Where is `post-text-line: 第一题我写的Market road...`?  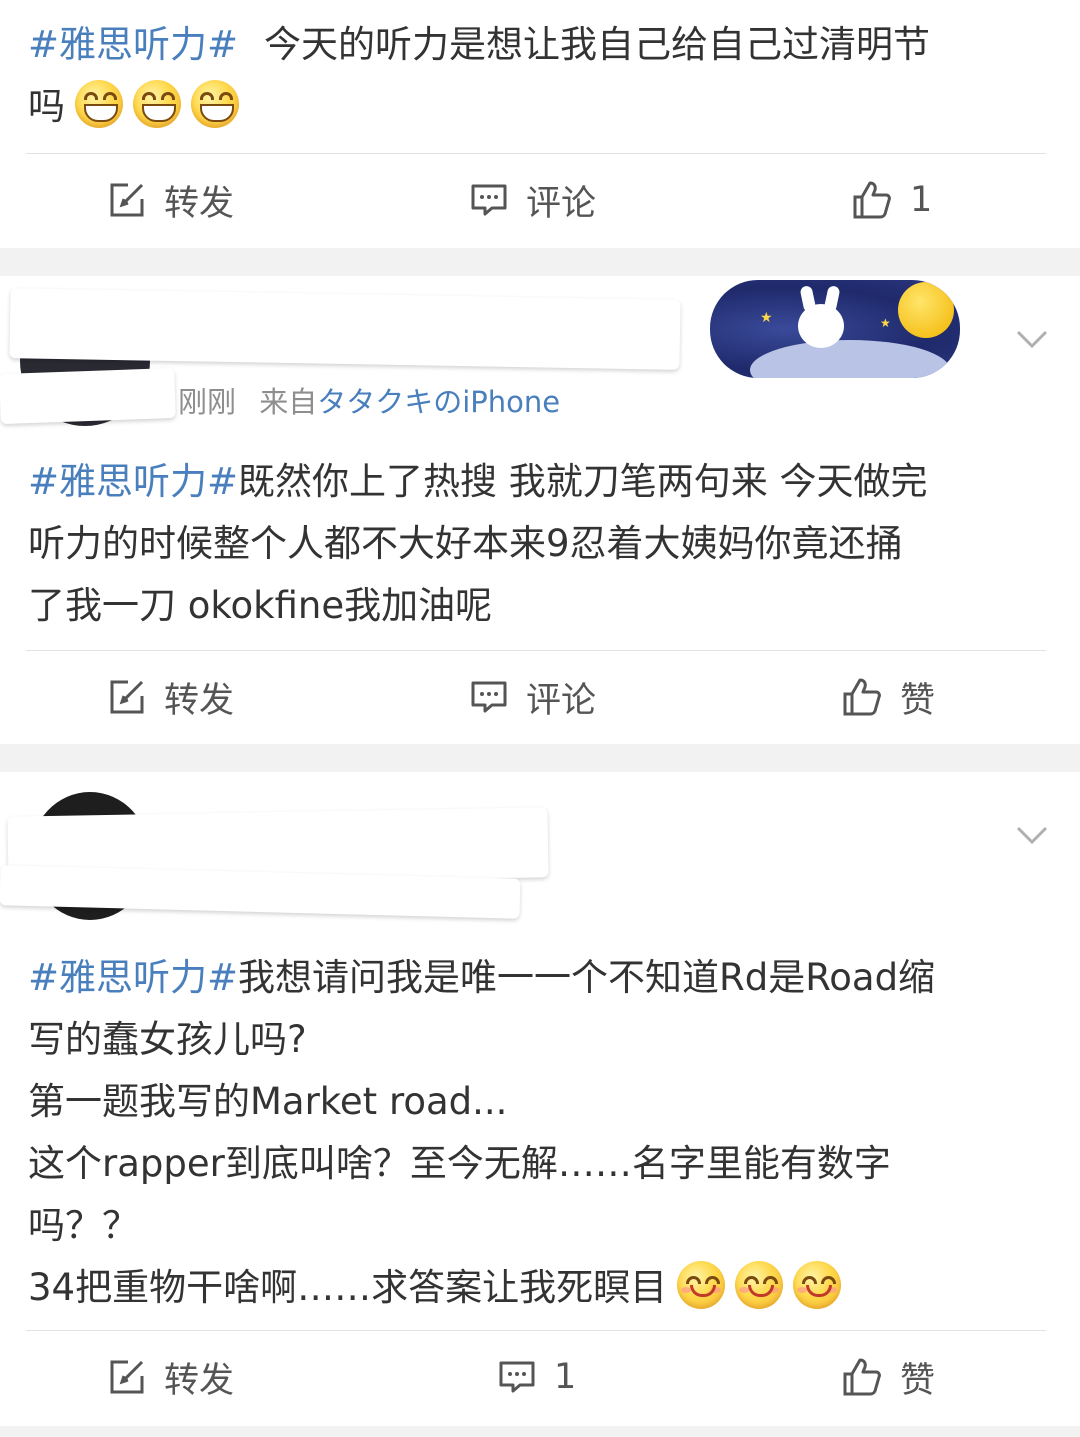 post-text-line: 第一题我写的Market road... is located at coordinates (268, 1101).